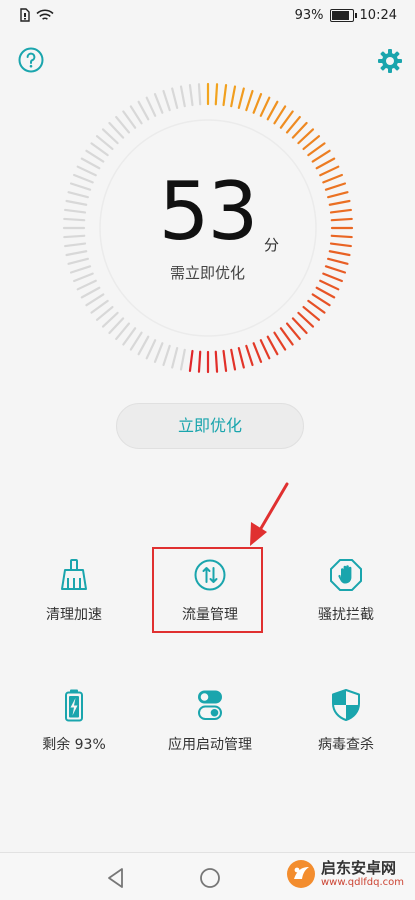 Image resolution: width=415 pixels, height=900 pixels. What do you see at coordinates (210, 575) in the screenshot?
I see `data-transfer-icon` at bounding box center [210, 575].